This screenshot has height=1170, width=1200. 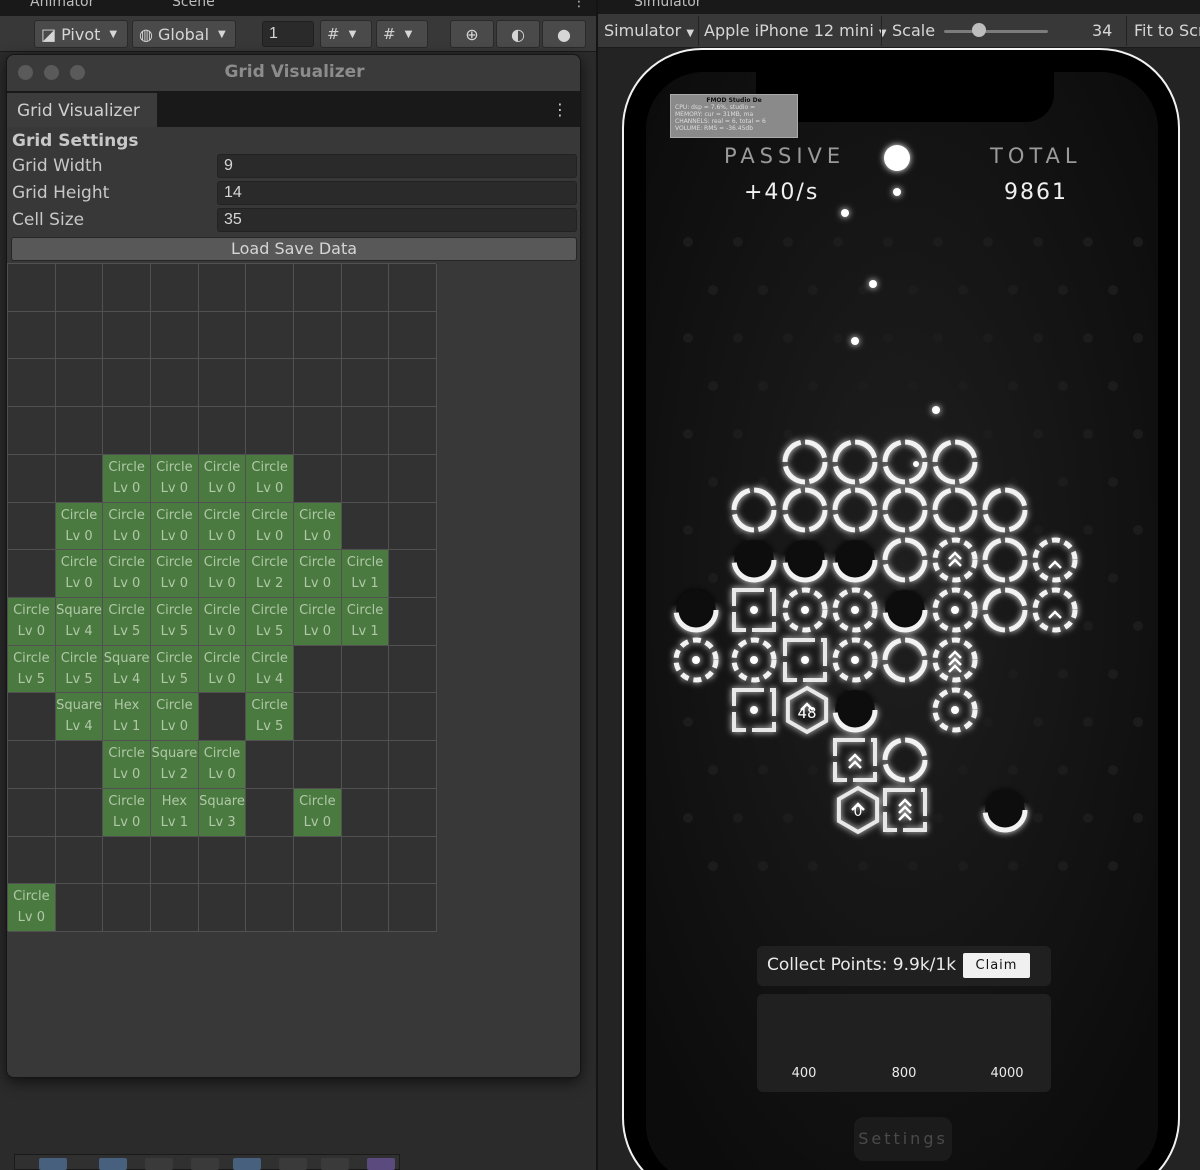 I want to click on claim-button: Claim, so click(x=996, y=965).